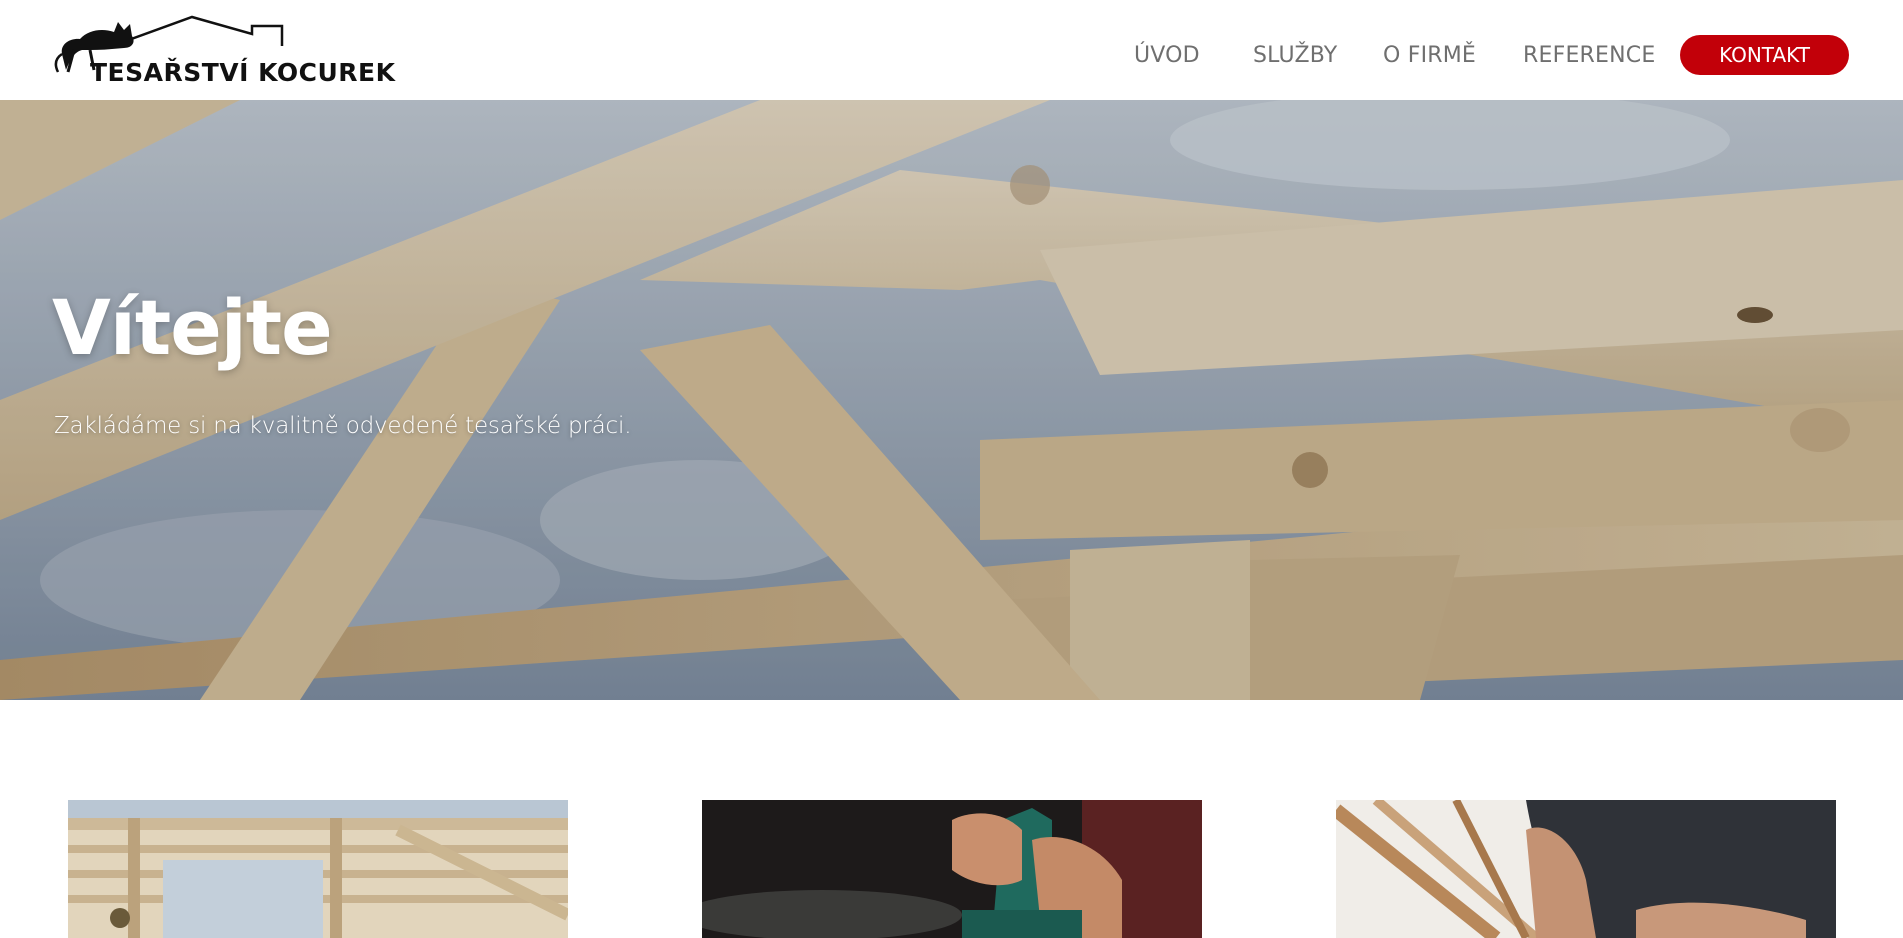 Image resolution: width=1903 pixels, height=938 pixels. Describe the element at coordinates (1167, 55) in the screenshot. I see `nav-uvod: ÚVOD` at that location.